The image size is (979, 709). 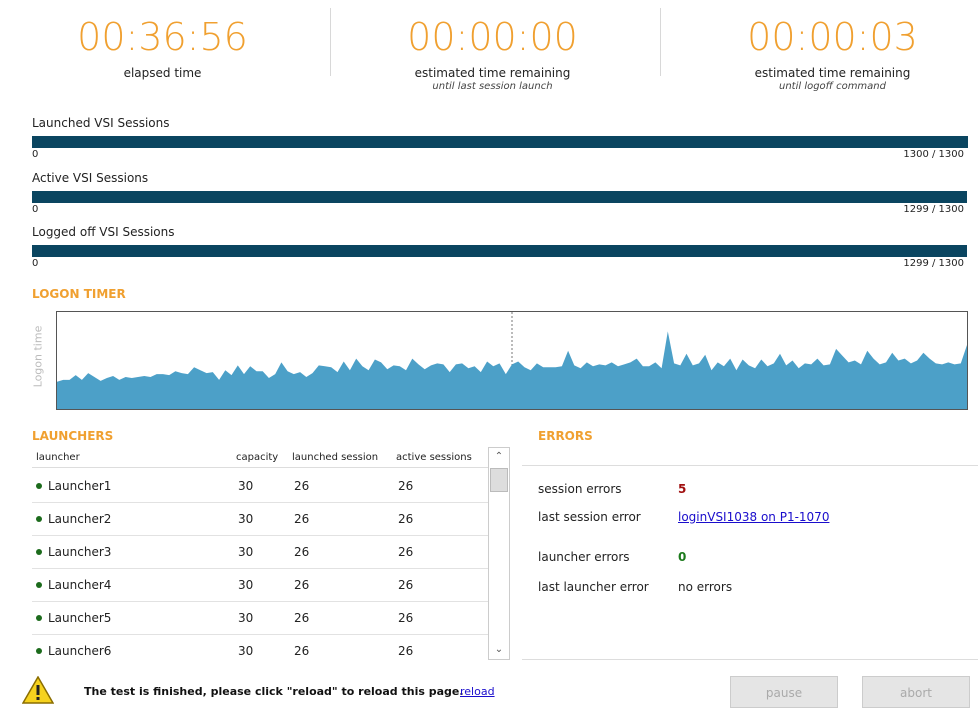 What do you see at coordinates (260, 645) in the screenshot?
I see `launcher-row: Launcher6 30 26 26` at bounding box center [260, 645].